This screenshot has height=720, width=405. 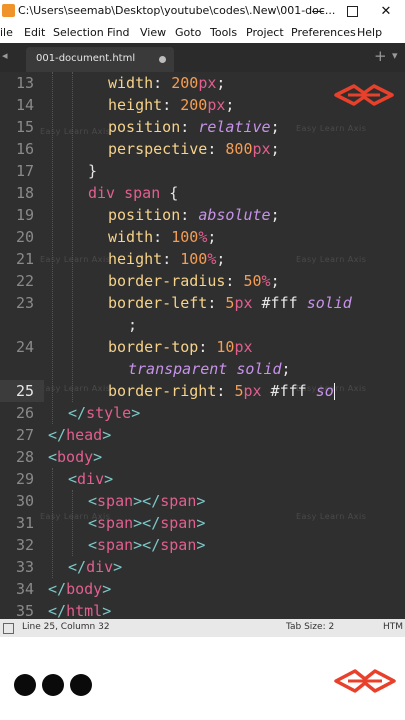 I want to click on menu-view: View, so click(x=153, y=32).